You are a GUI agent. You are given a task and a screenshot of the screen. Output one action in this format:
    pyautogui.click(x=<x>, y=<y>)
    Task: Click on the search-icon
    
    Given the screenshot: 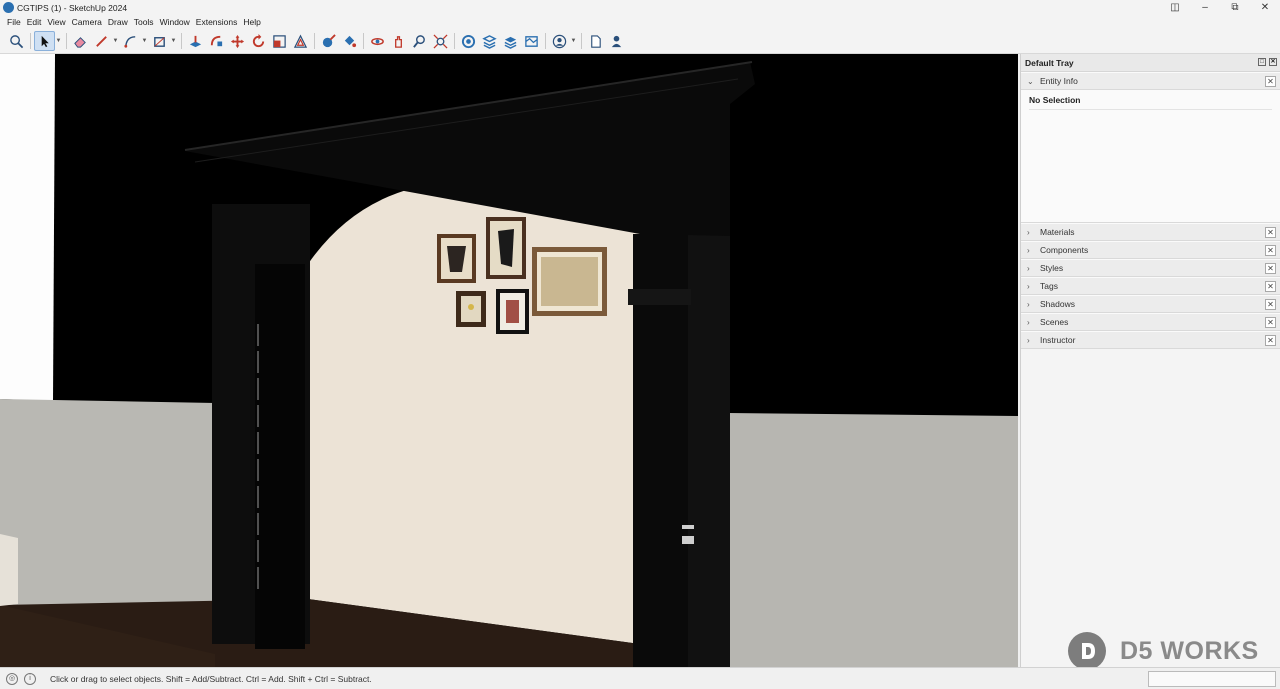 What is the action you would take?
    pyautogui.click(x=16, y=41)
    